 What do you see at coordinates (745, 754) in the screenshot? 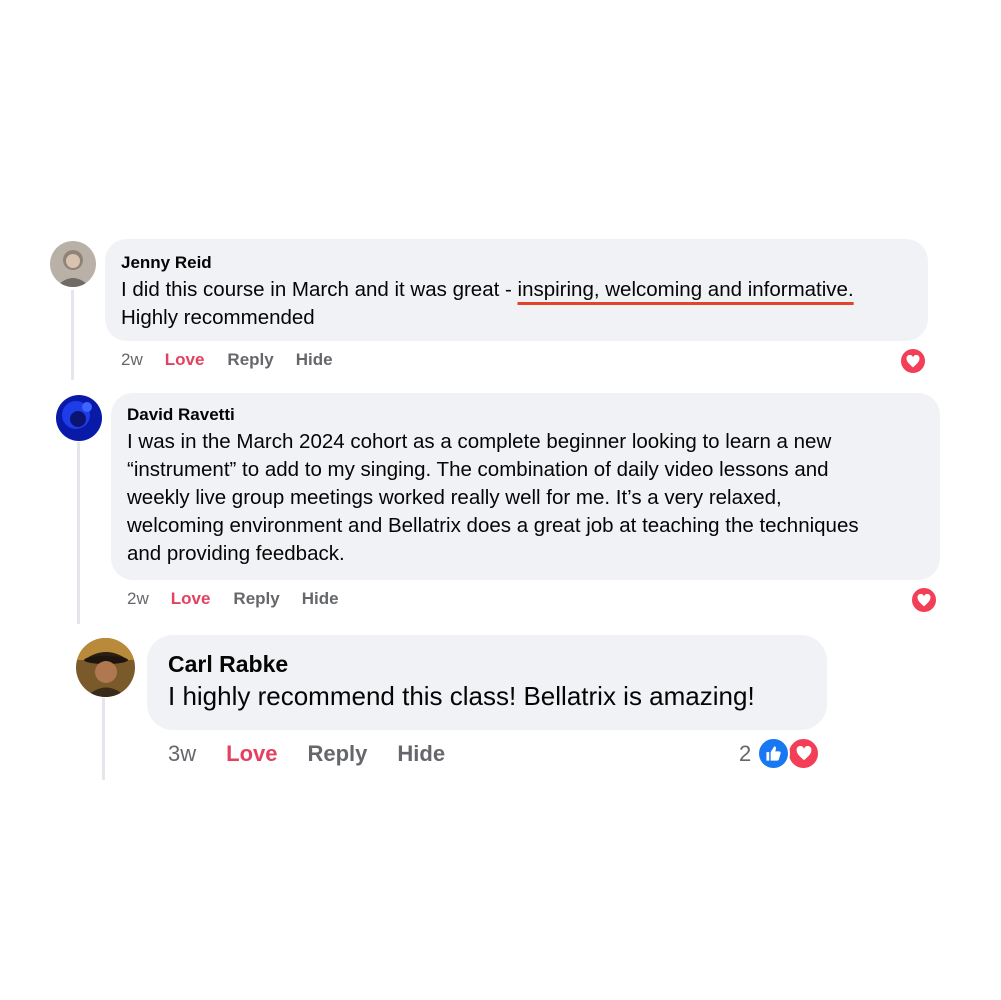
I see `reaction-count: 2` at bounding box center [745, 754].